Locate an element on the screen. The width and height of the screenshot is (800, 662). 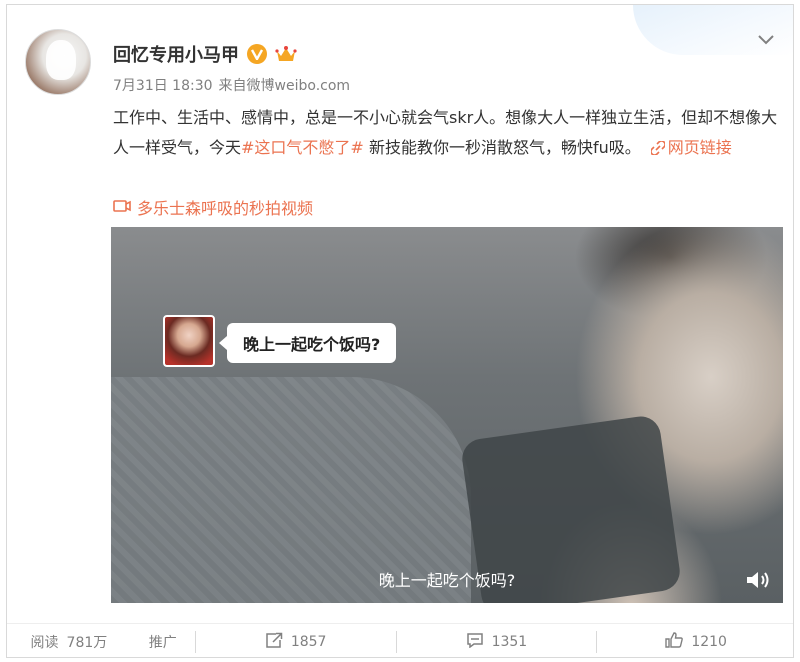
comment-button: 1351 is located at coordinates (497, 642).